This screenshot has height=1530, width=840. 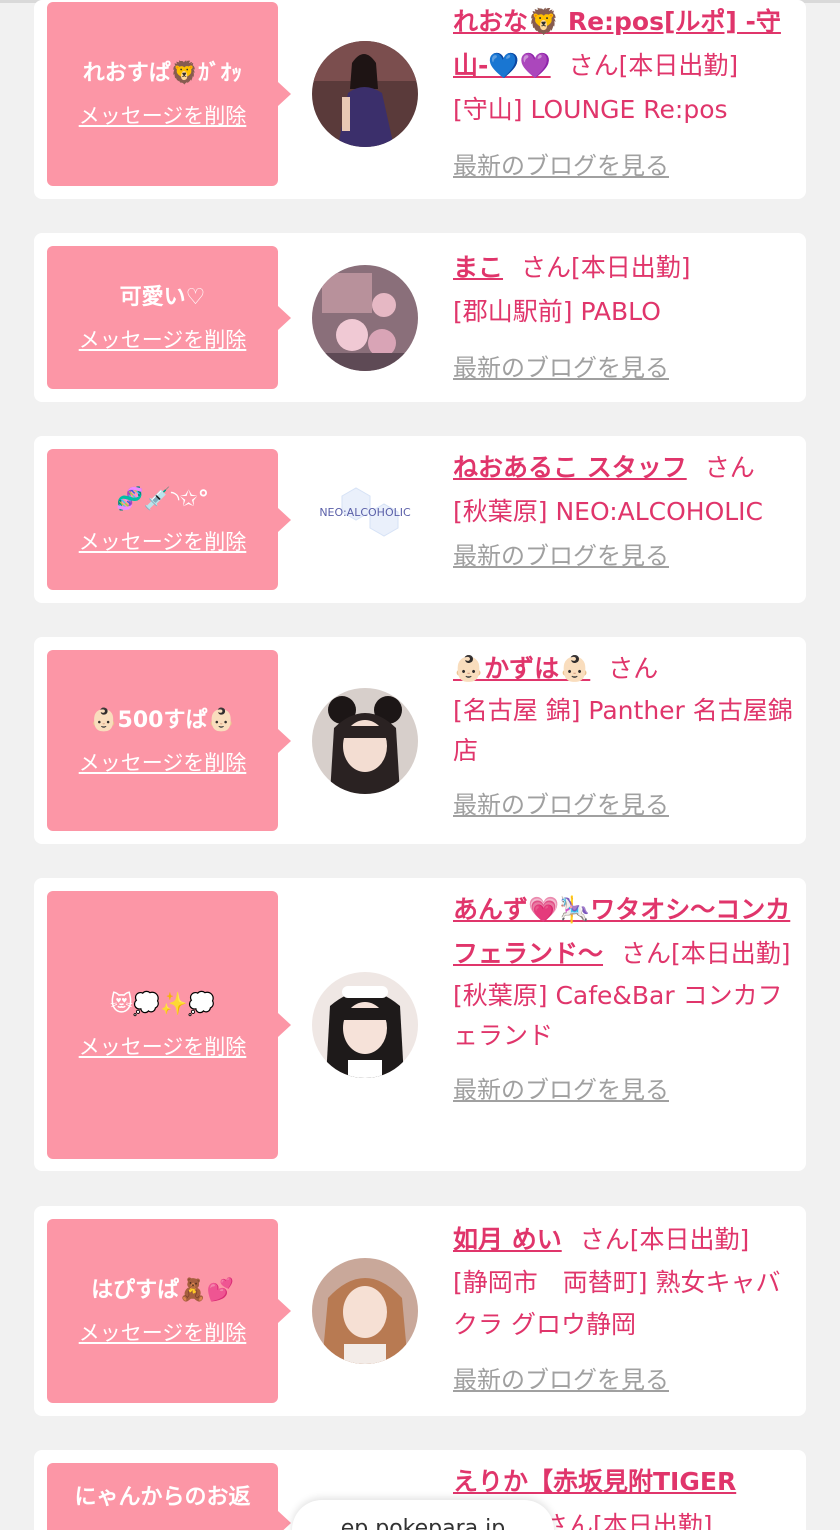 I want to click on message-bubble: にゃんからのお返, so click(x=169, y=1496).